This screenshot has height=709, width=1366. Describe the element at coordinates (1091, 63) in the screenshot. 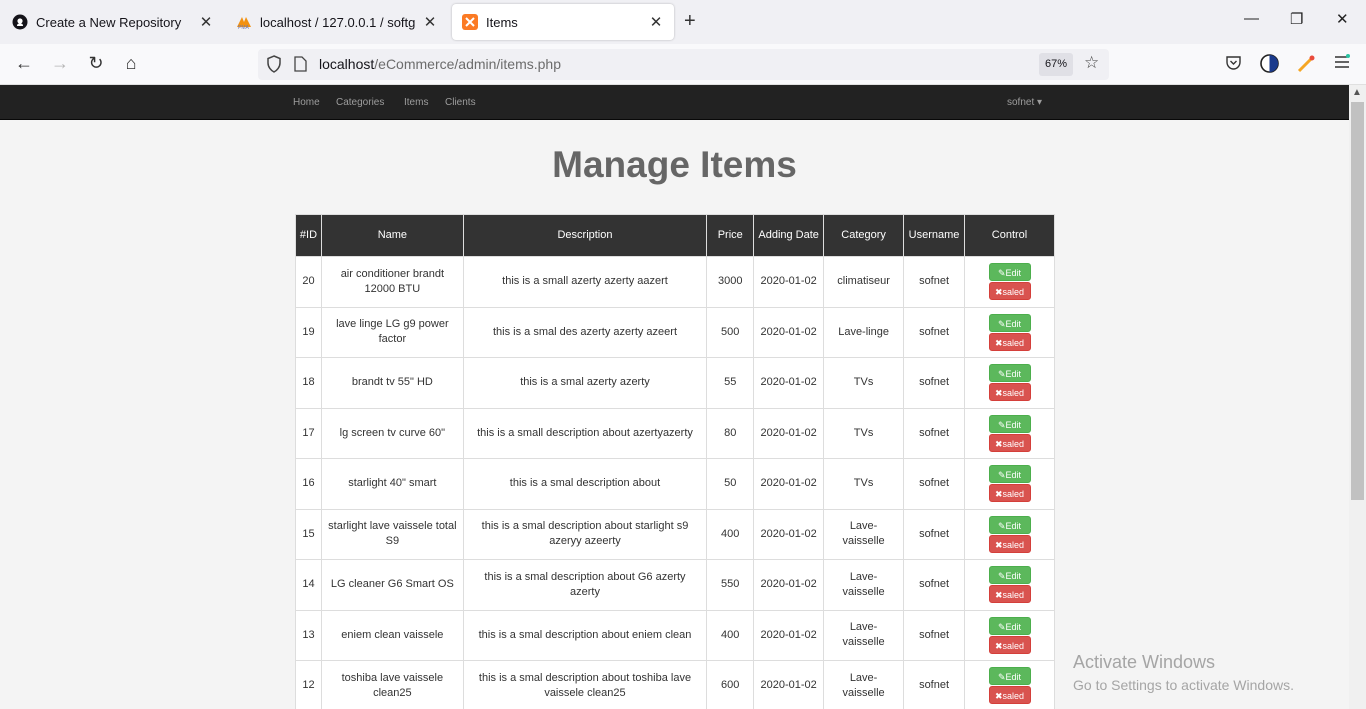

I see `bookmark-star-icon: ☆` at that location.